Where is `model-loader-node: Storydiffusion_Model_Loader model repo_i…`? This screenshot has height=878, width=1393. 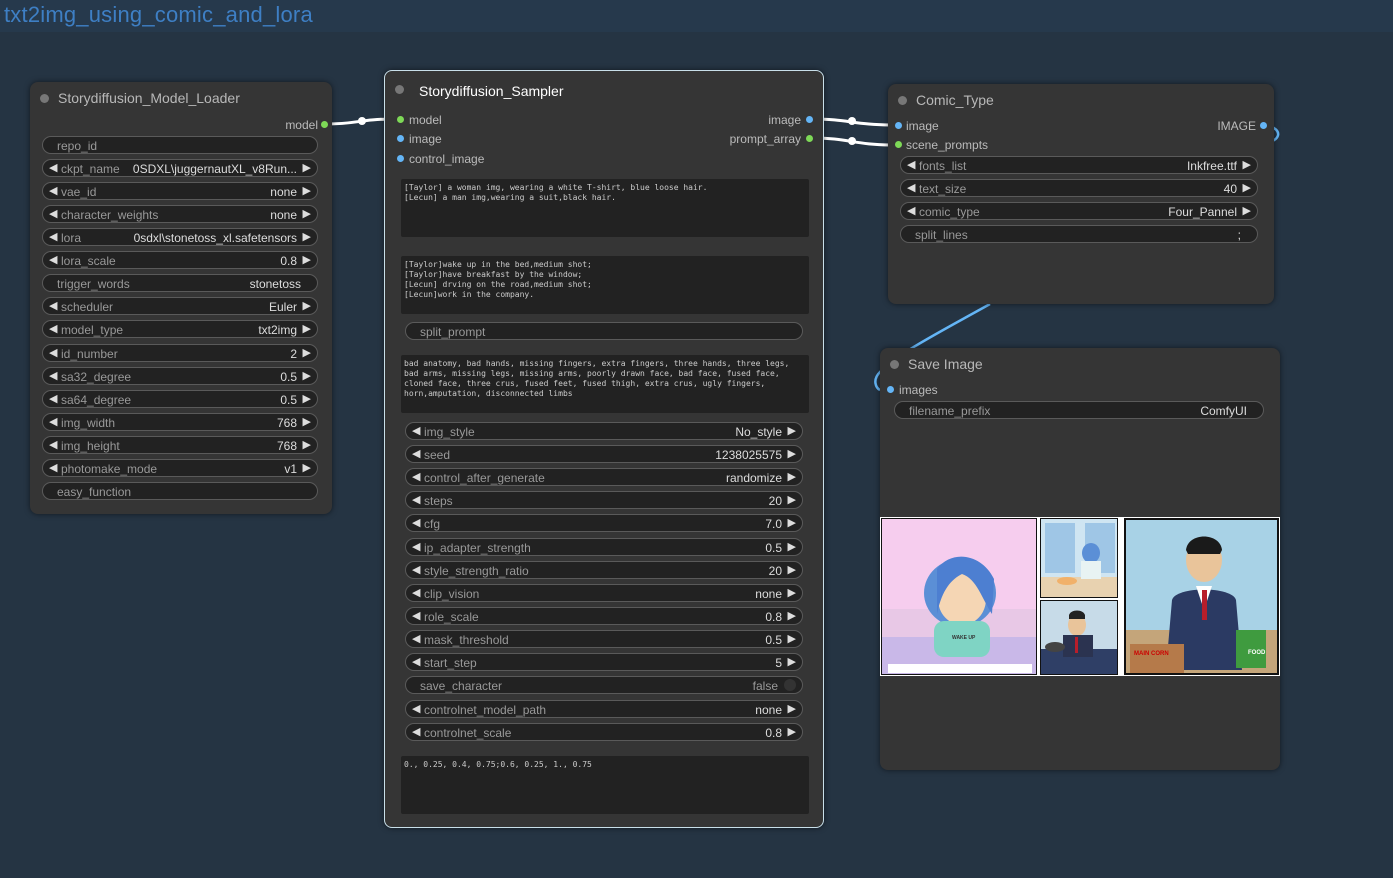
model-loader-node: Storydiffusion_Model_Loader model repo_i… is located at coordinates (181, 298).